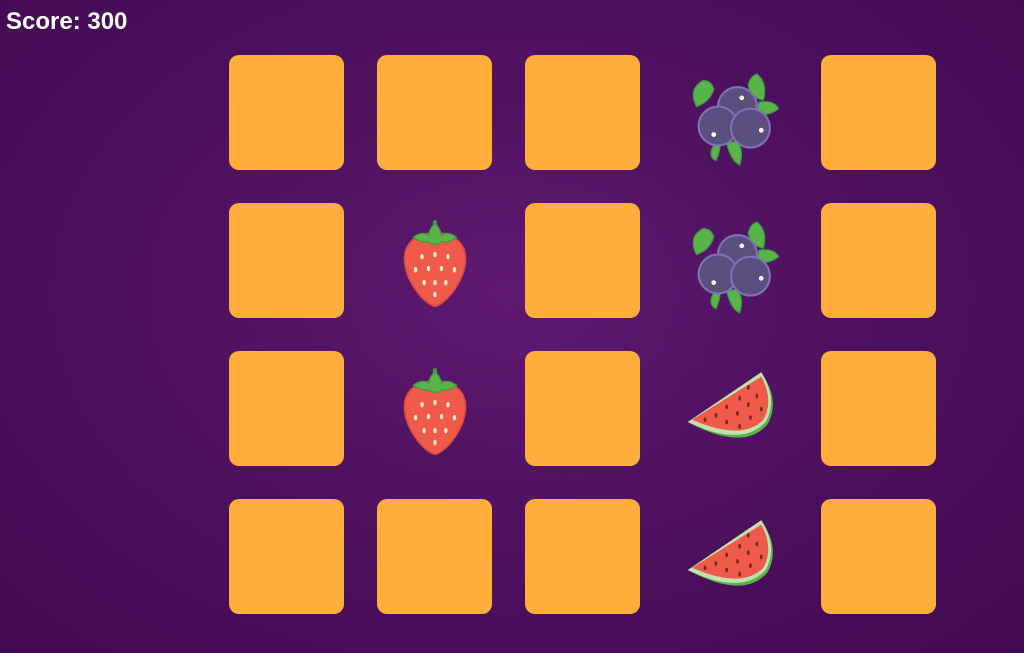 The width and height of the screenshot is (1024, 653). Describe the element at coordinates (878, 112) in the screenshot. I see `card-back-r1-c5` at that location.